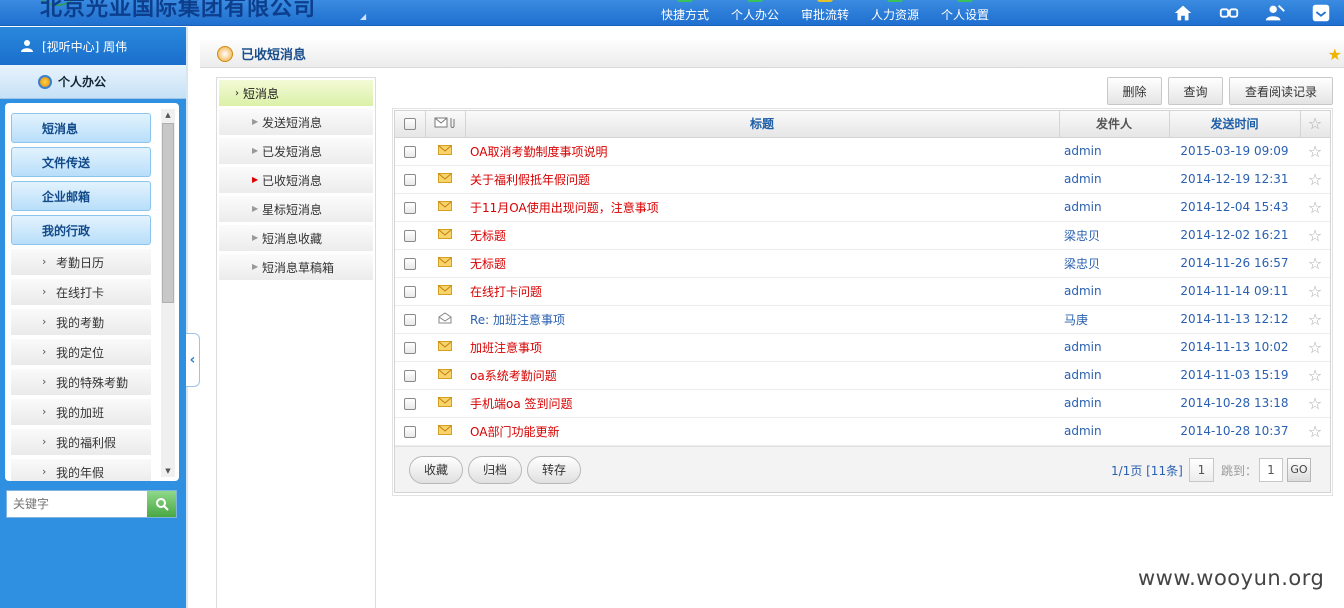 Image resolution: width=1344 pixels, height=608 pixels. What do you see at coordinates (168, 471) in the screenshot?
I see `scroll-down-icon: ▼` at bounding box center [168, 471].